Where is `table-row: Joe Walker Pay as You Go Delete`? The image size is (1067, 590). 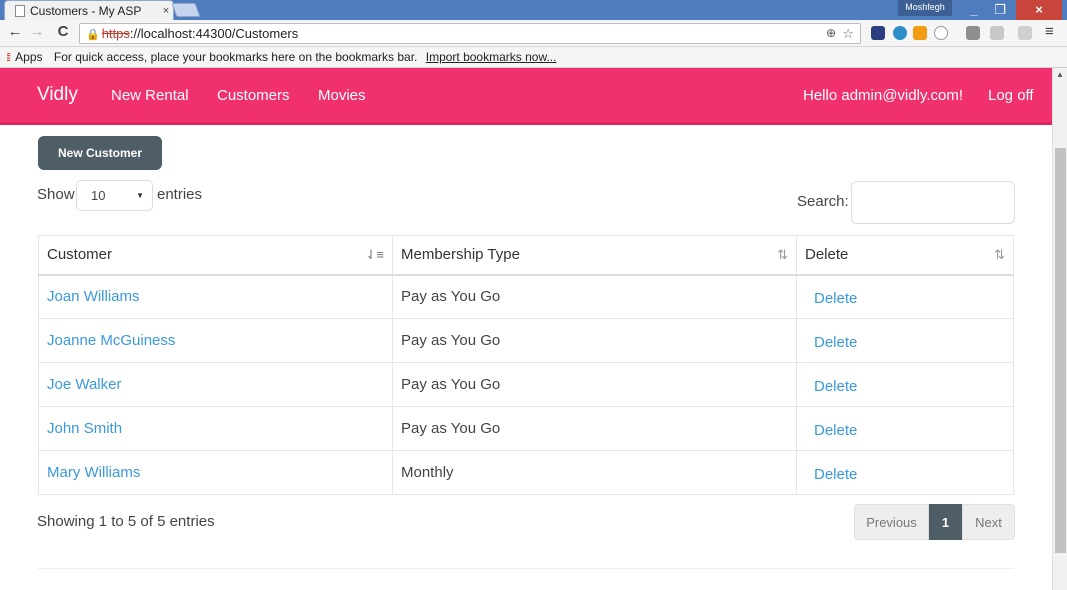 table-row: Joe Walker Pay as You Go Delete is located at coordinates (526, 384).